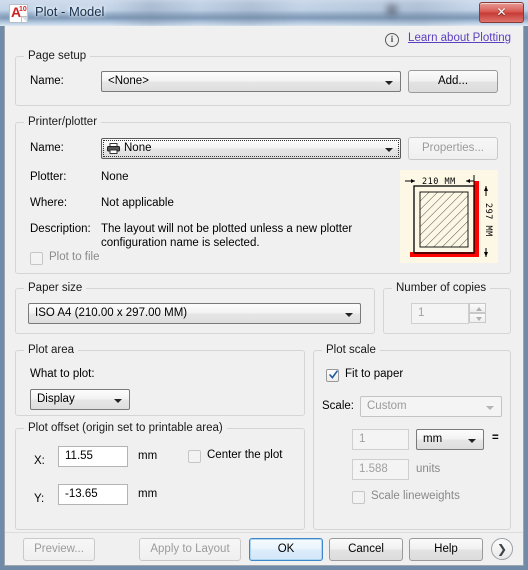 Image resolution: width=528 pixels, height=570 pixels. I want to click on info-icon: i, so click(392, 40).